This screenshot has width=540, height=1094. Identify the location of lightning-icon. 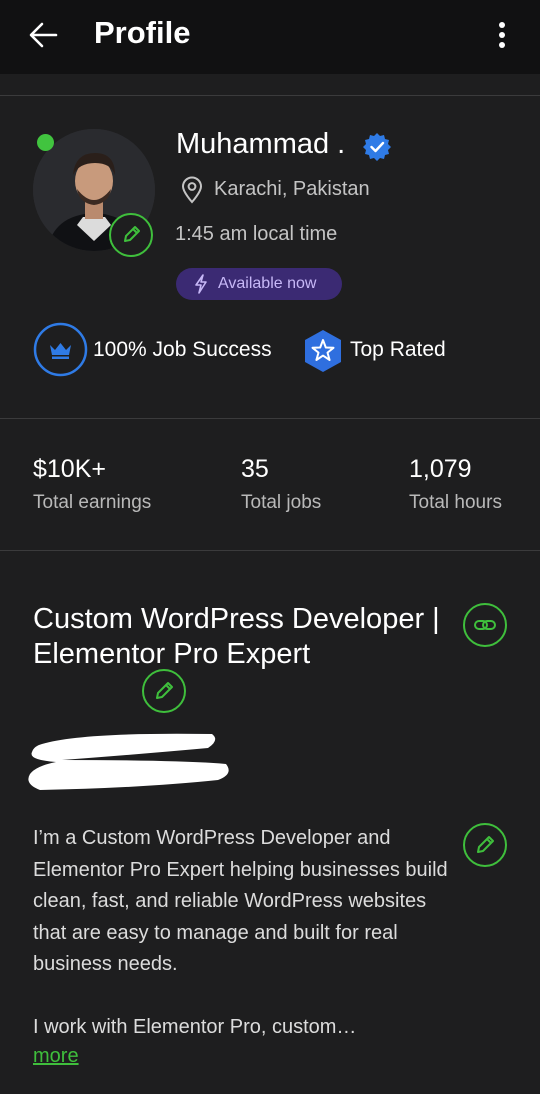
(201, 284).